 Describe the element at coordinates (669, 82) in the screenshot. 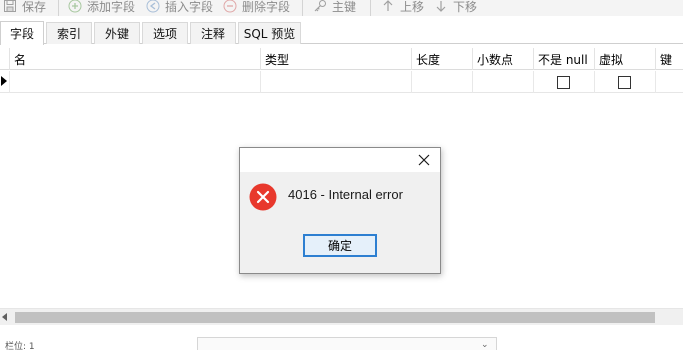

I see `cell-key` at that location.